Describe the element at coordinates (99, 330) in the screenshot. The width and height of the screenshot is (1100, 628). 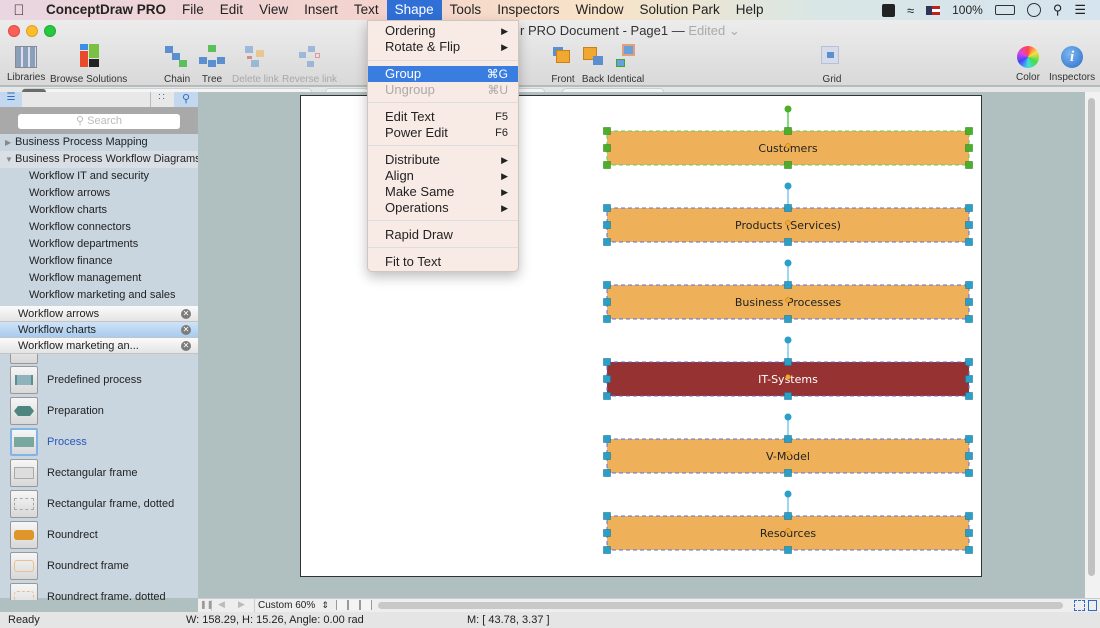
I see `library-tab-workflow-charts: Workflow charts ✕` at that location.